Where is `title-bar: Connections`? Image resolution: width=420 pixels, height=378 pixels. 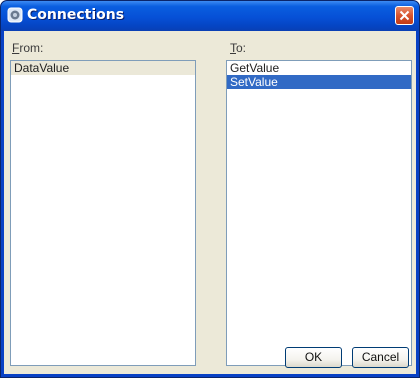 title-bar: Connections is located at coordinates (210, 16).